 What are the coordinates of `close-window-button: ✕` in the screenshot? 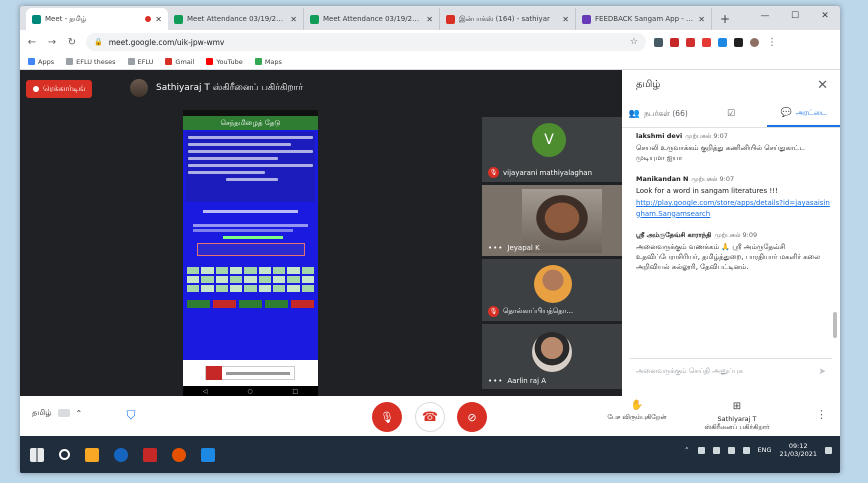 It's located at (825, 16).